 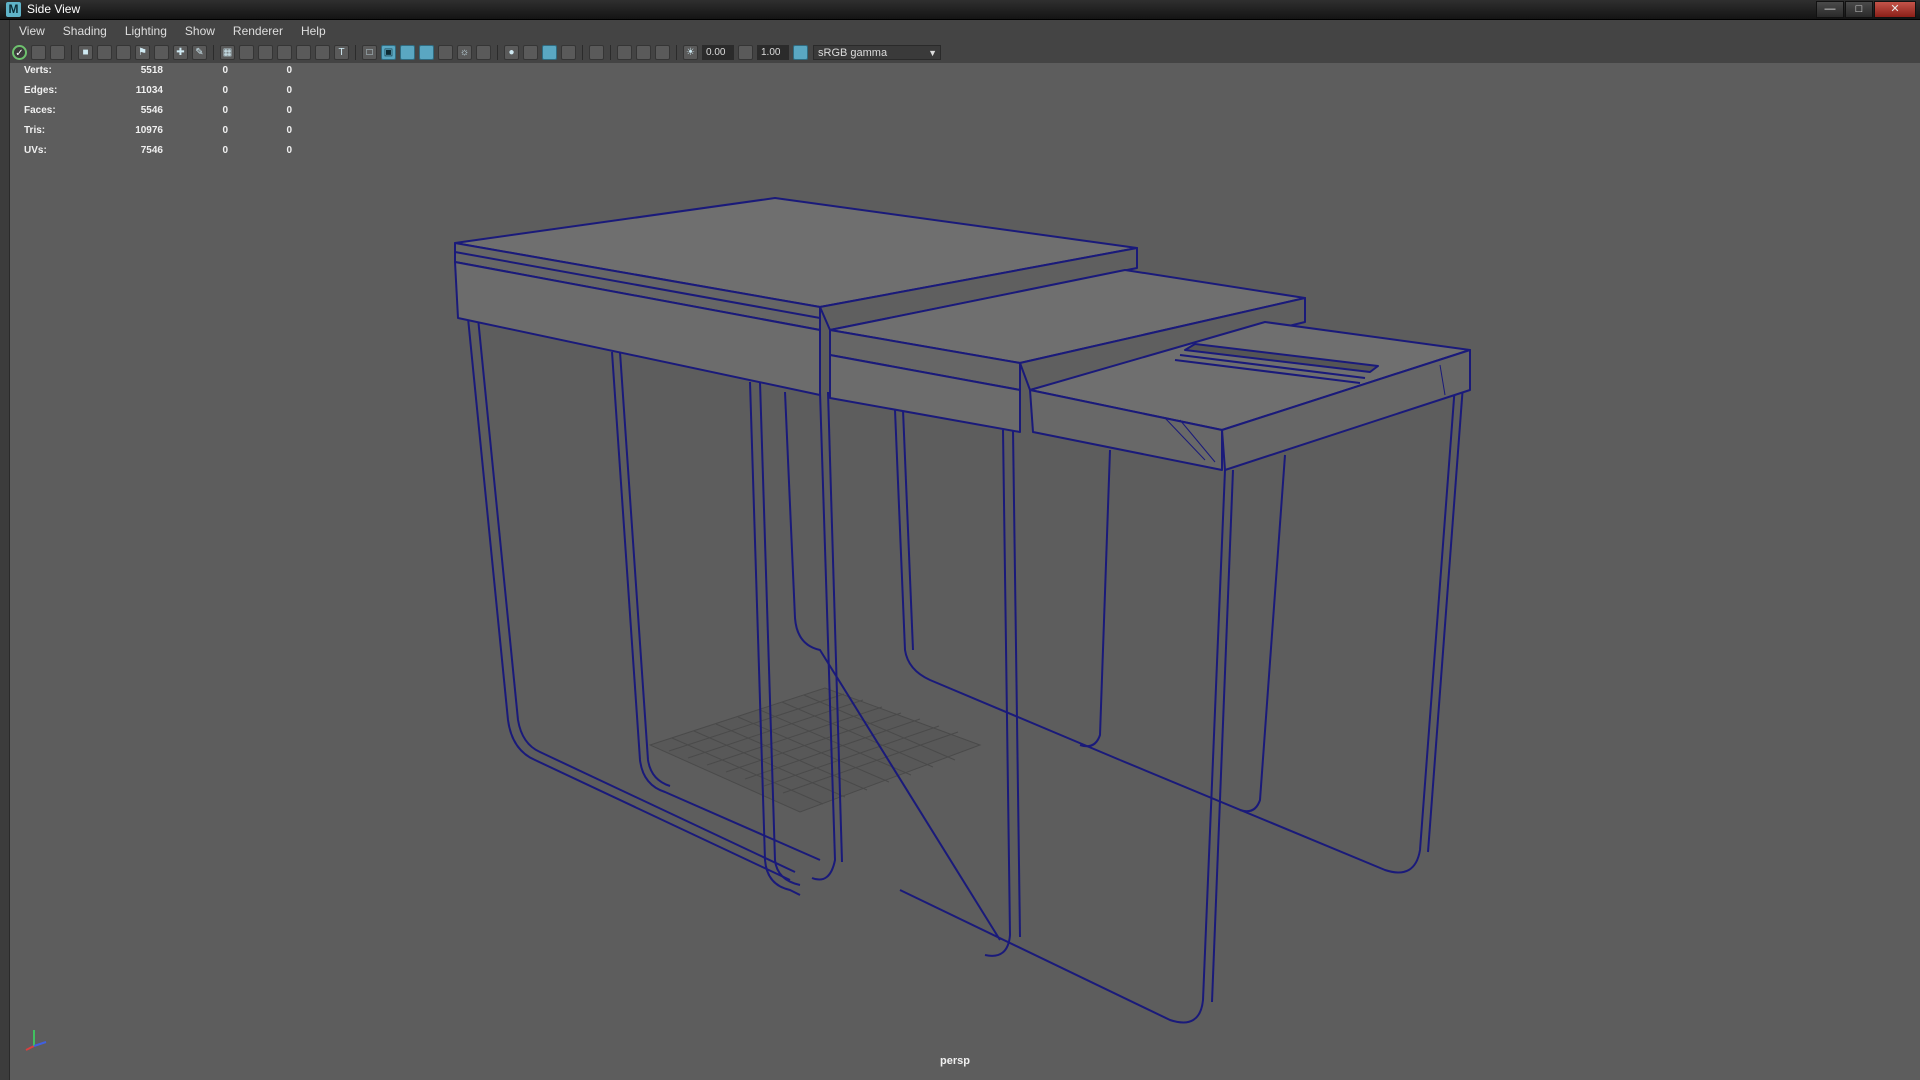 What do you see at coordinates (815, 750) in the screenshot?
I see `ground-grid` at bounding box center [815, 750].